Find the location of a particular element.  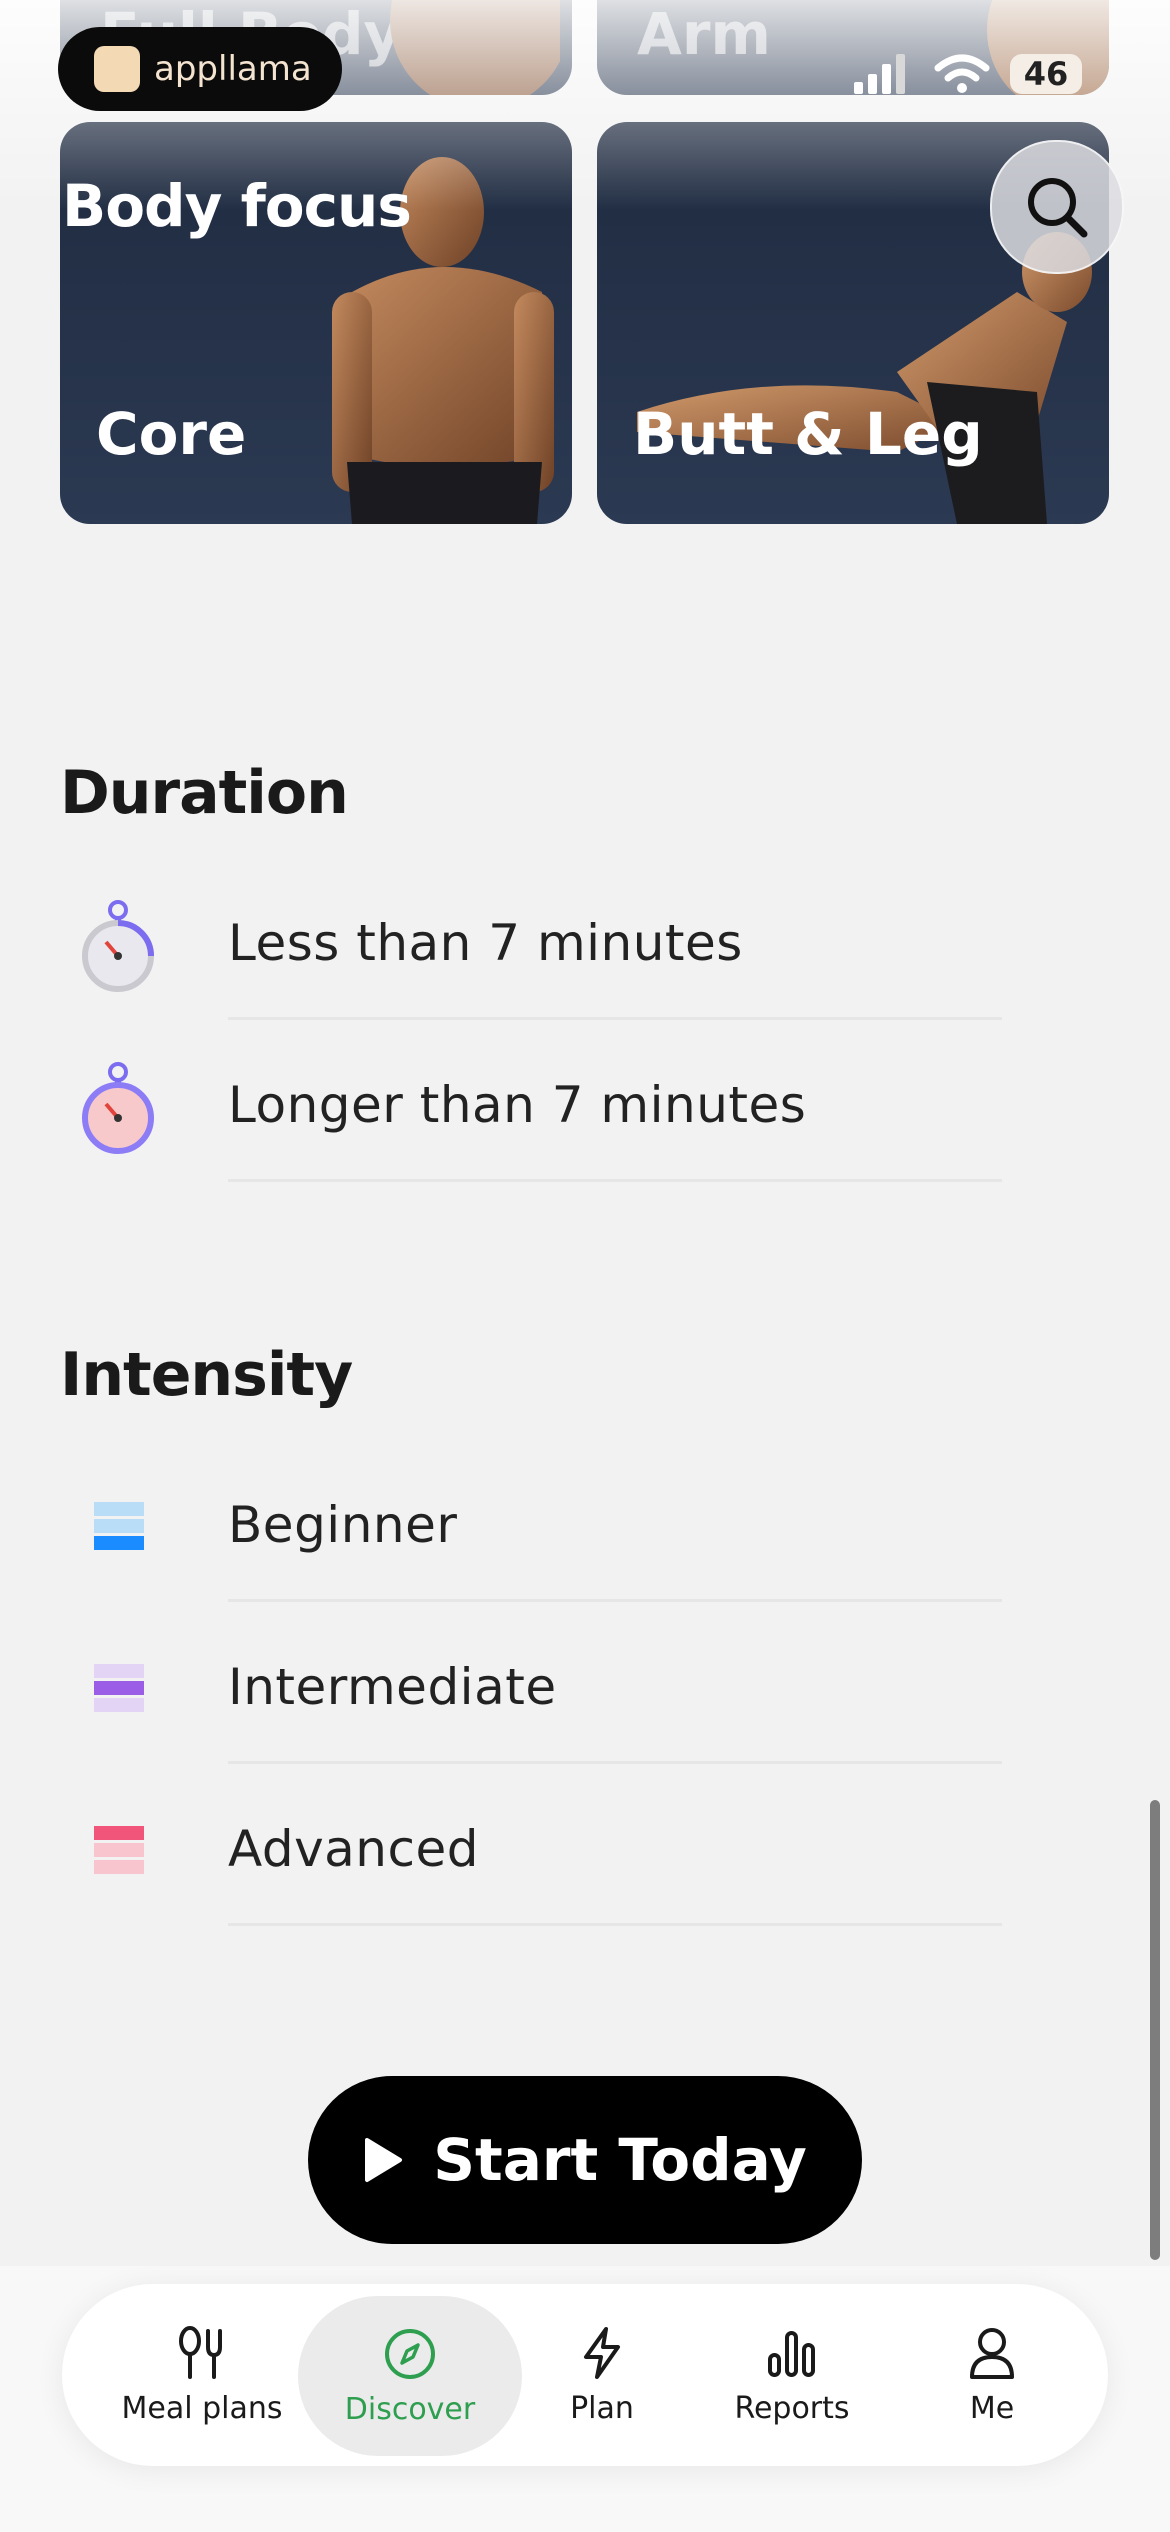

battery-indicator: 46 is located at coordinates (1046, 74).